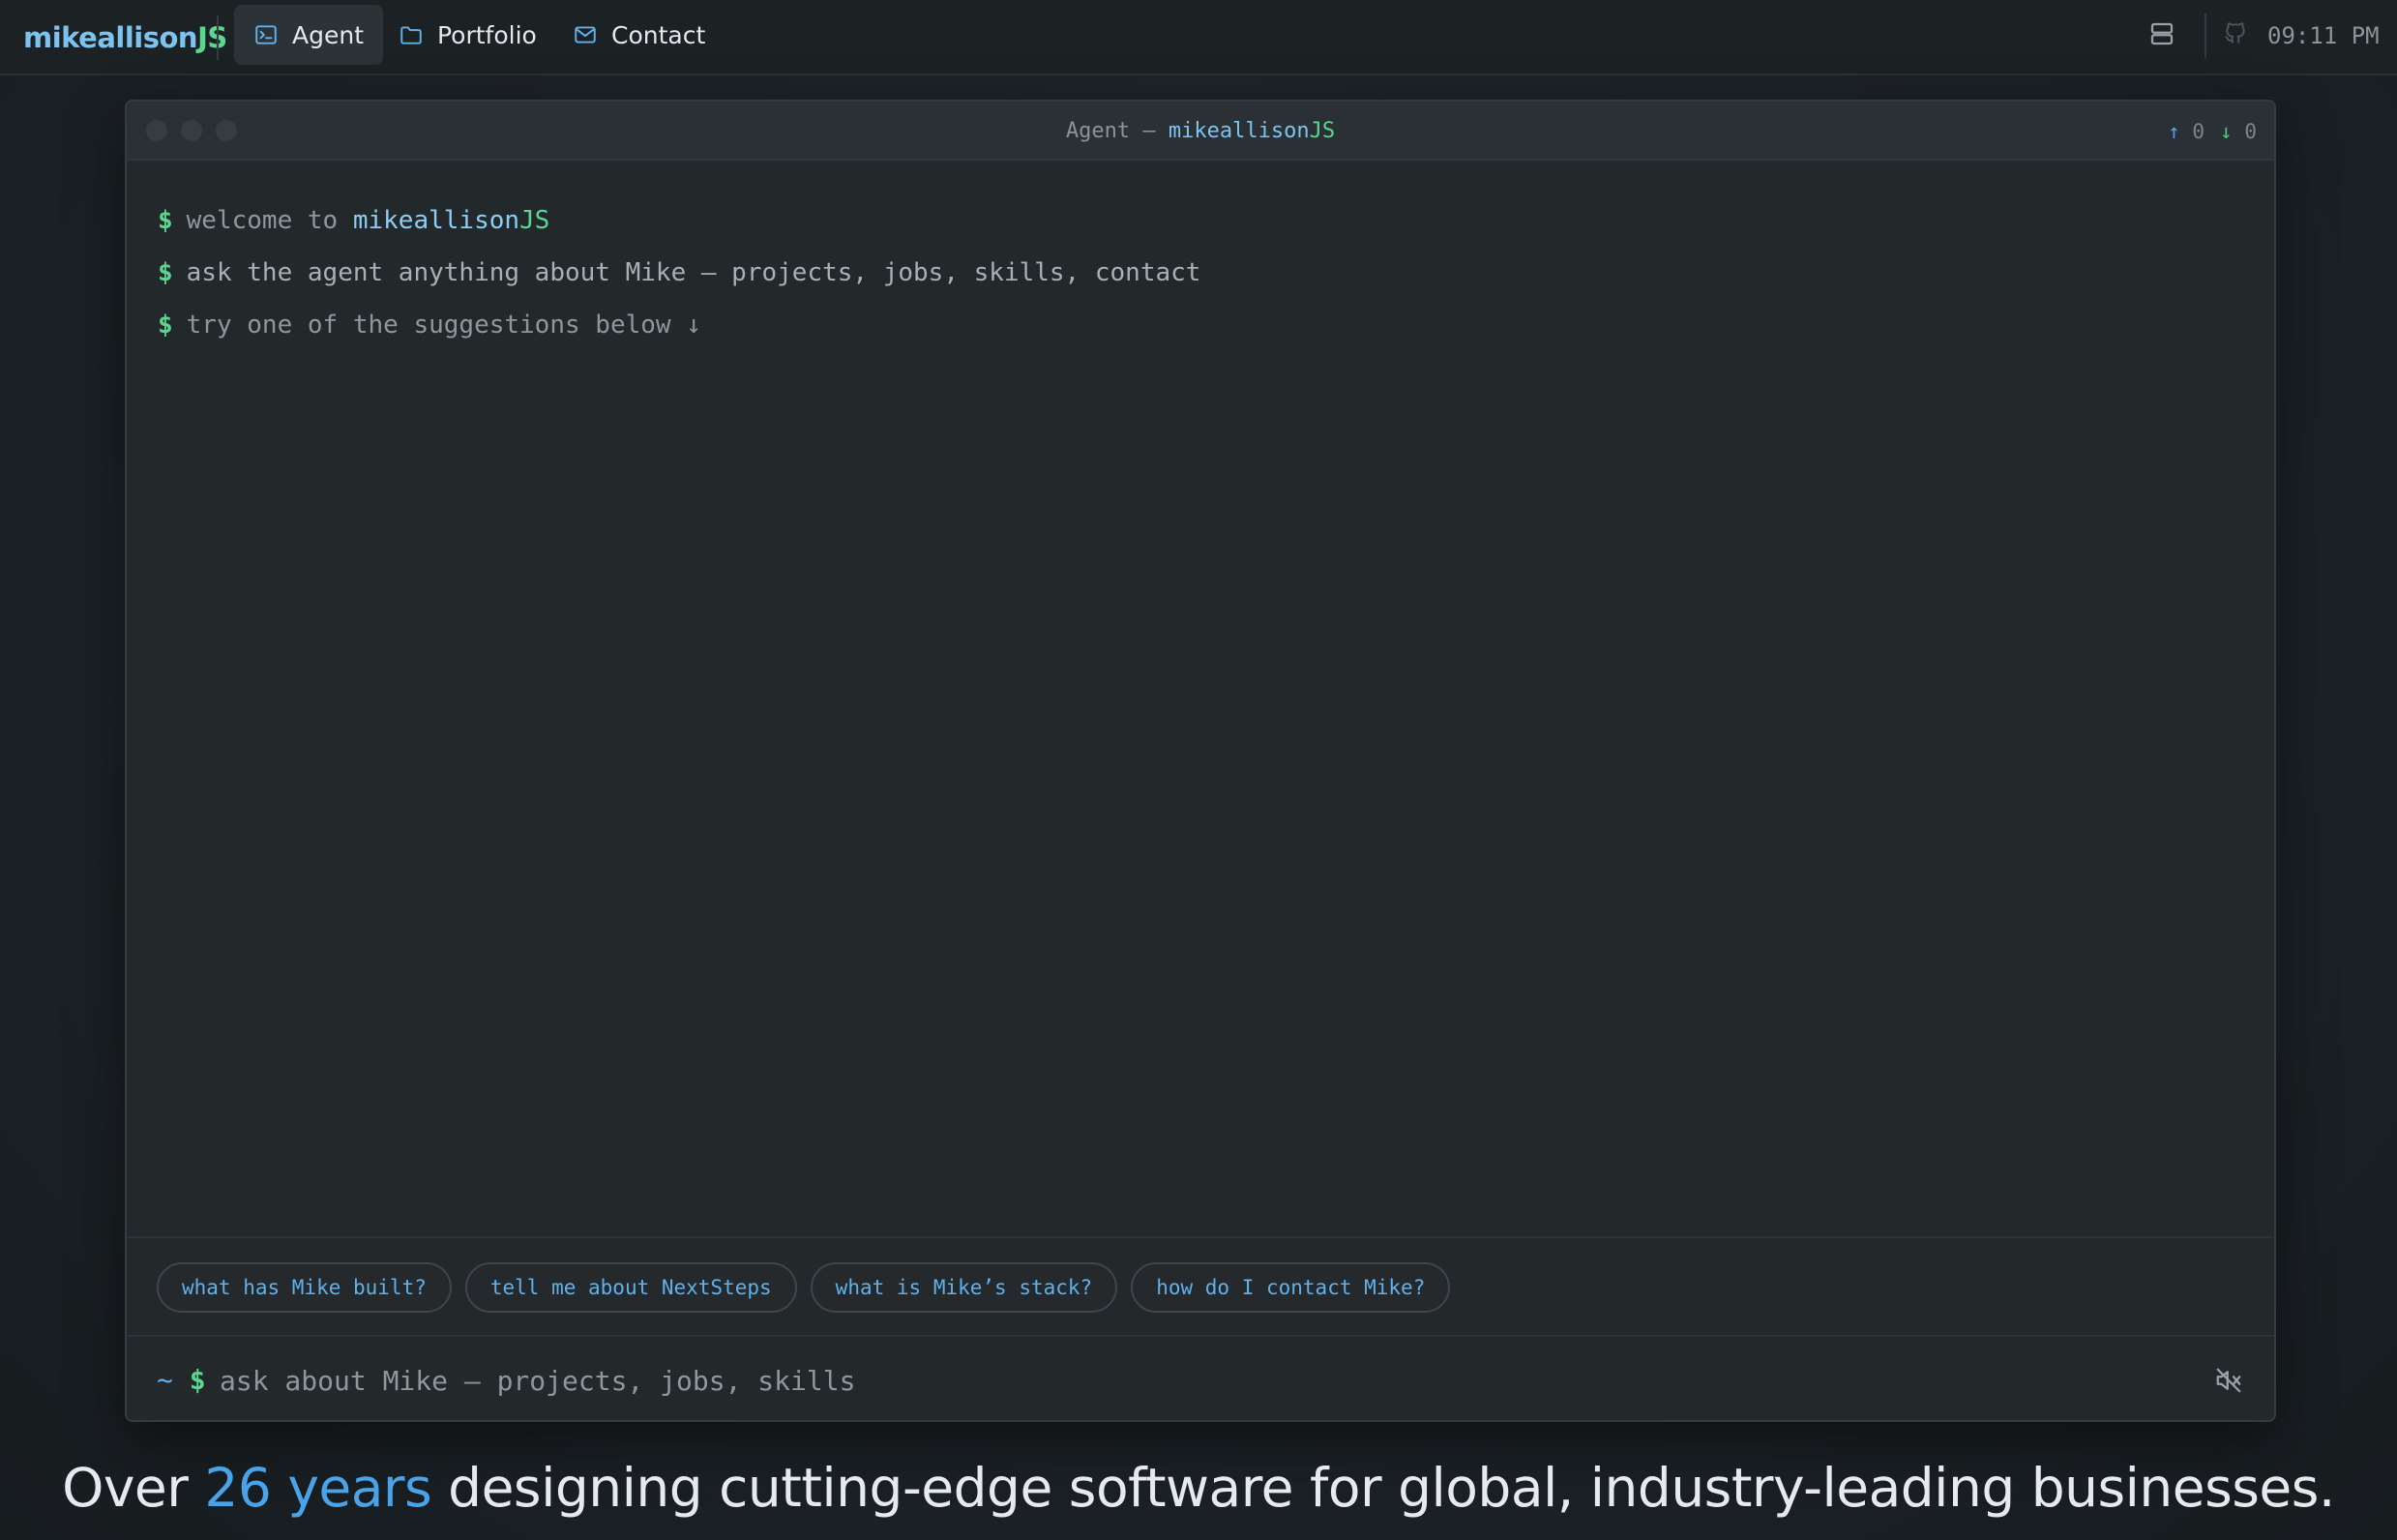  Describe the element at coordinates (2235, 32) in the screenshot. I see `github-icon` at that location.